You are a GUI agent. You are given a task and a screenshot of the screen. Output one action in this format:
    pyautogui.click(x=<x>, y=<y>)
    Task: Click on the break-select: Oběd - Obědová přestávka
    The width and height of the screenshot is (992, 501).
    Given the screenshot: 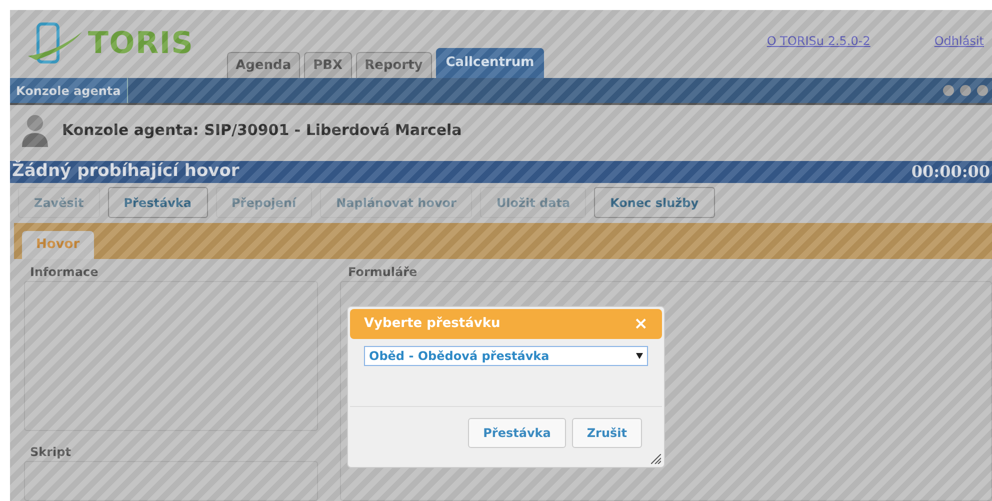 What is the action you would take?
    pyautogui.click(x=506, y=356)
    